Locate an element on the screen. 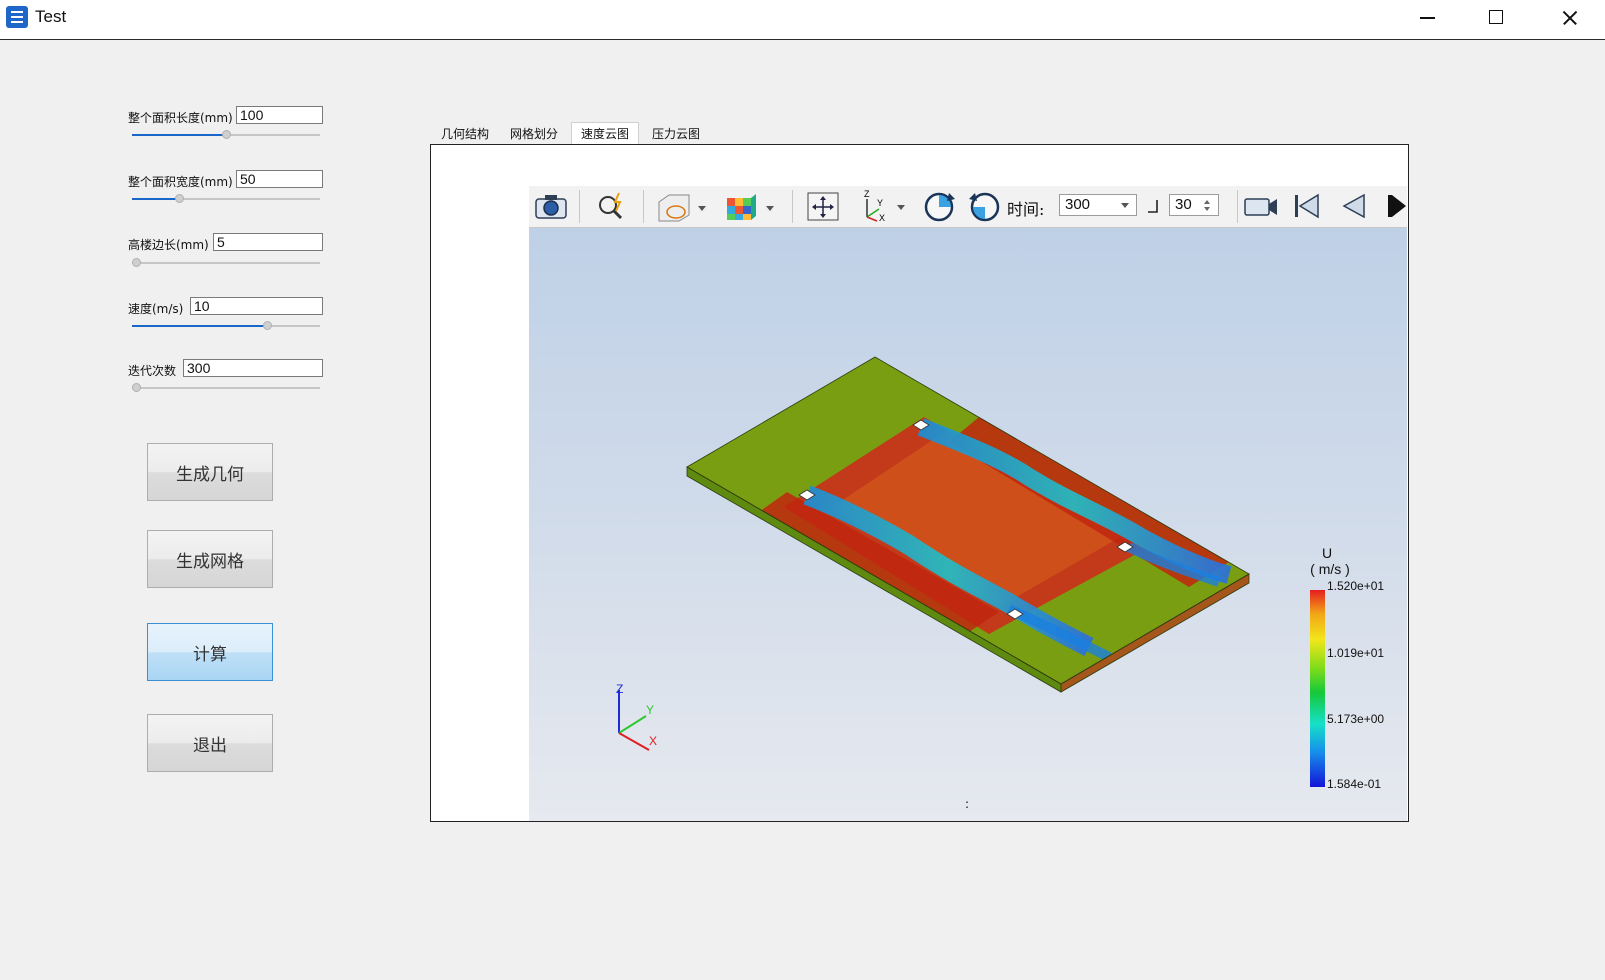  legend-label-min: 1.584e-01 is located at coordinates (1354, 784).